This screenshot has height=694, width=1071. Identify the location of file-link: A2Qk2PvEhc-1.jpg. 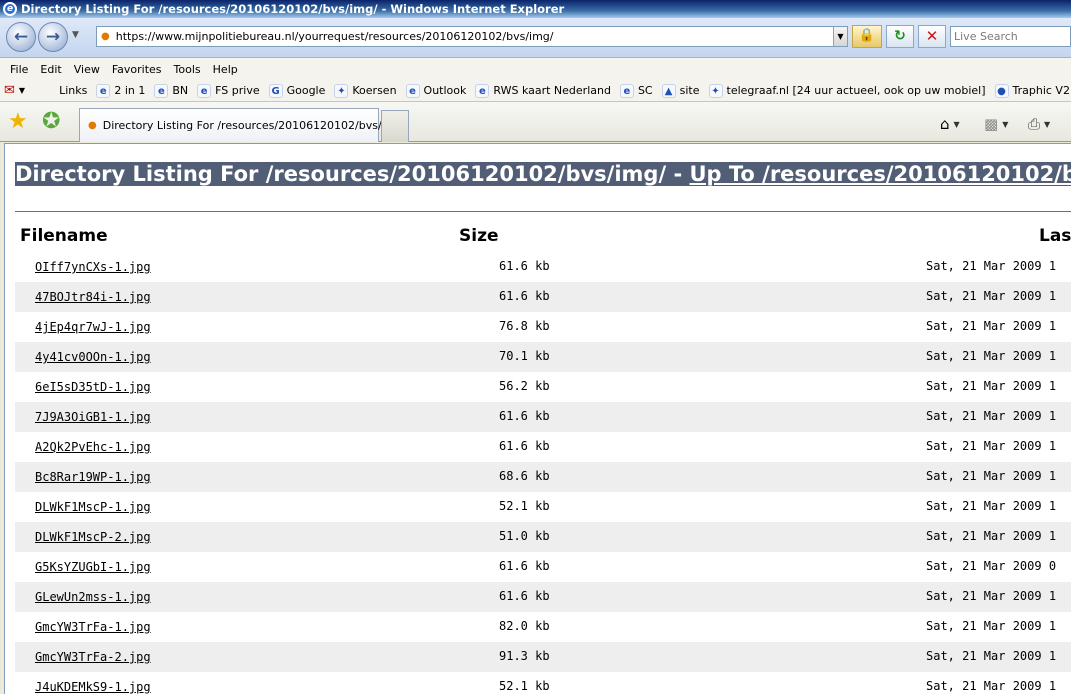
(93, 447).